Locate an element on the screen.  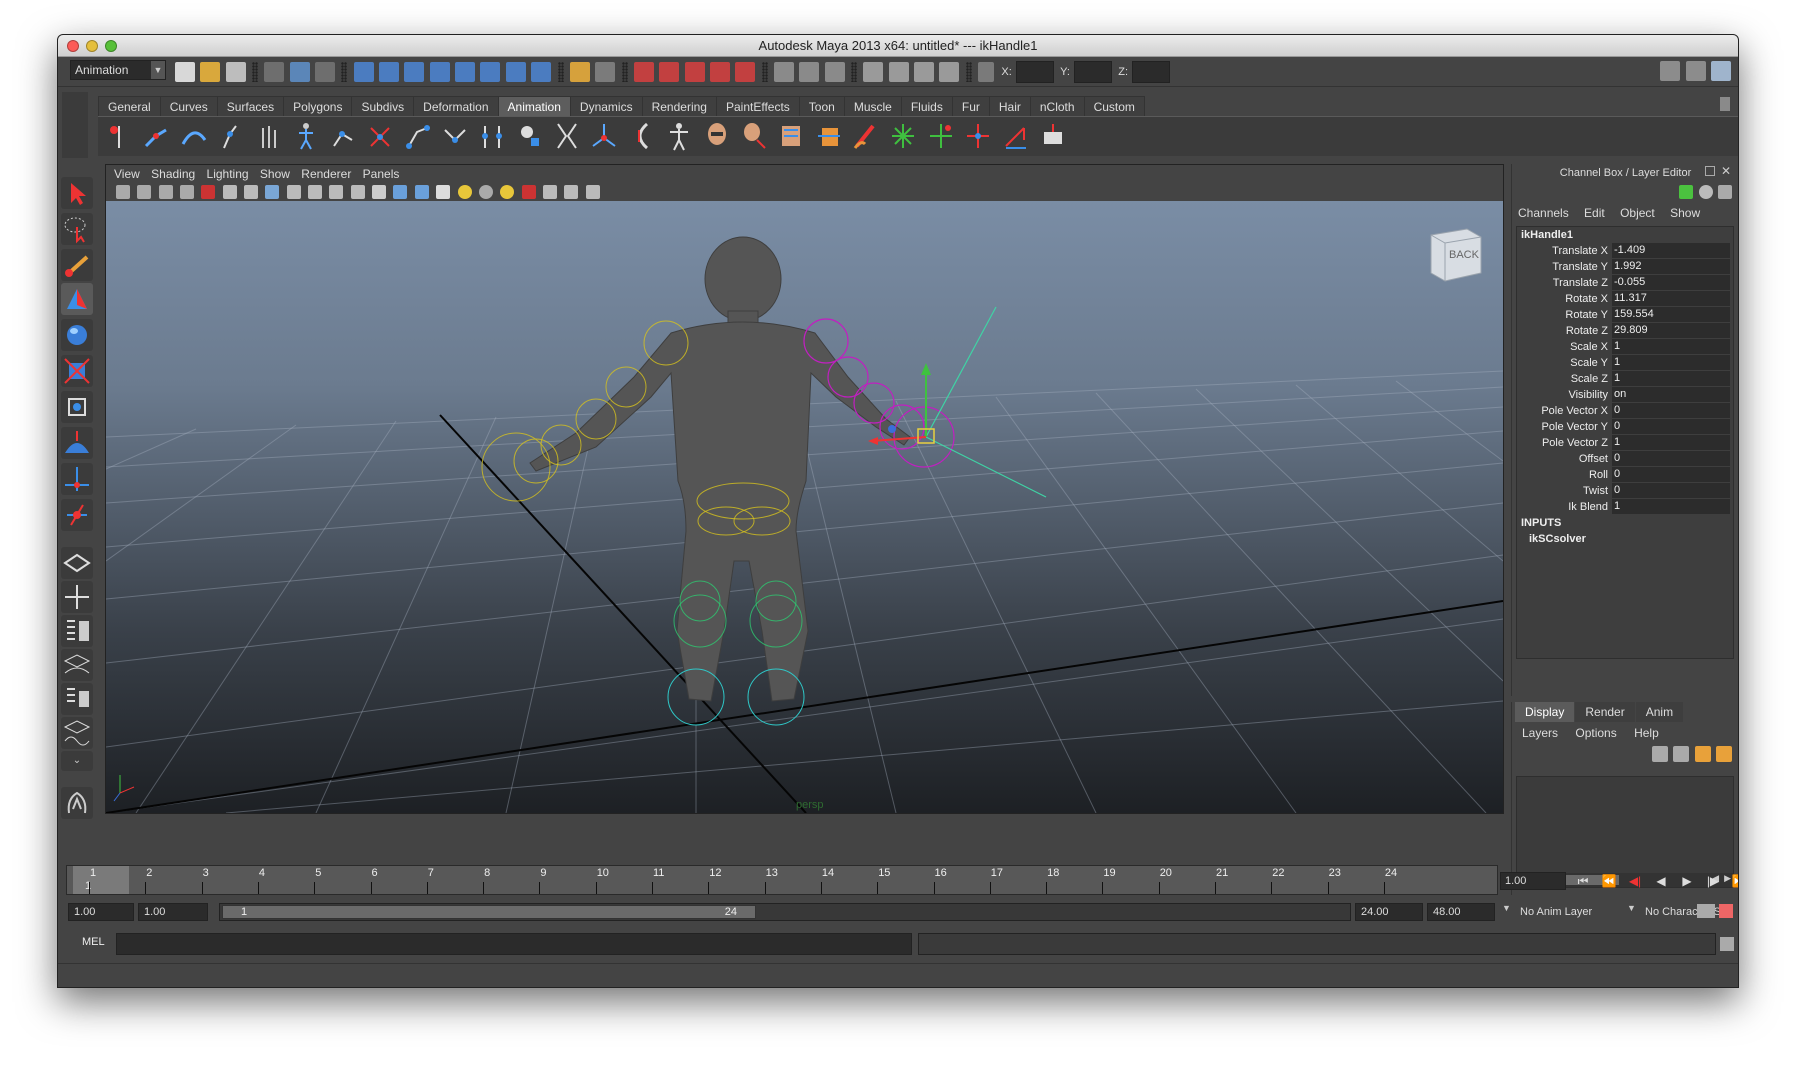
shadows-icon is located at coordinates (485, 192).